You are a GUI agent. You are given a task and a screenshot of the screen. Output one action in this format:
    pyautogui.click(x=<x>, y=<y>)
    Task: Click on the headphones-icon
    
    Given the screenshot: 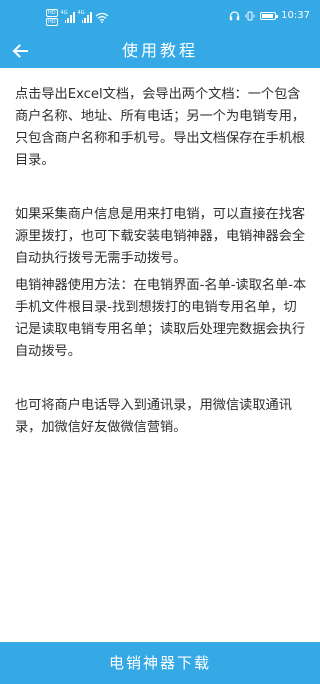 What is the action you would take?
    pyautogui.click(x=234, y=15)
    